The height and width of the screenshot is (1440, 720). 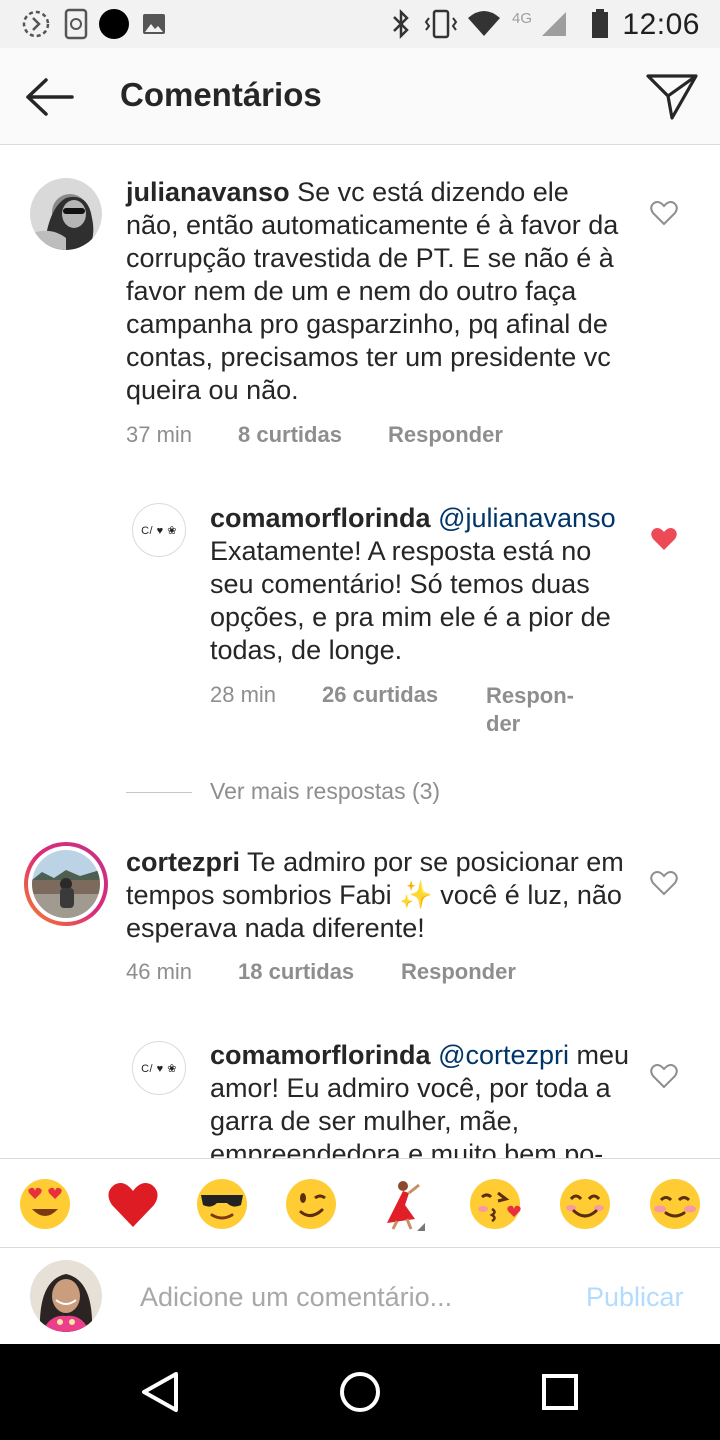 What do you see at coordinates (360, 24) in the screenshot?
I see `status-bar: 4G 12:06` at bounding box center [360, 24].